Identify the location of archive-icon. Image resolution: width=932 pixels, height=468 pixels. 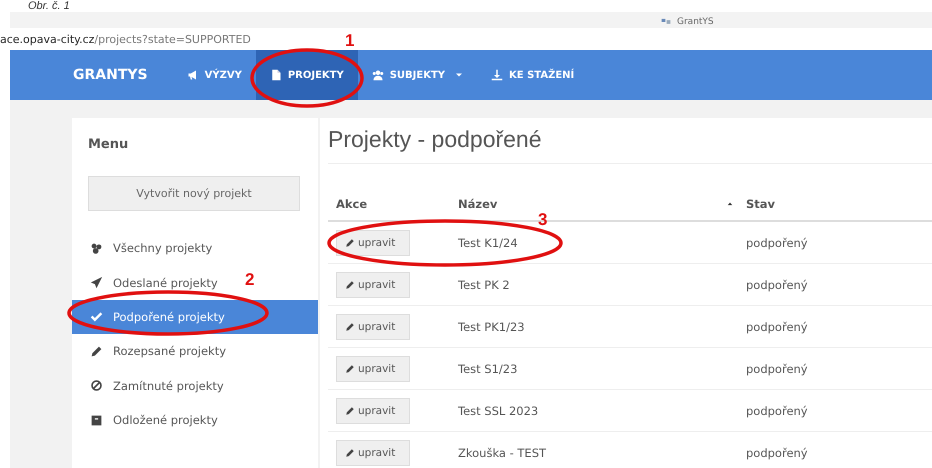
(96, 420).